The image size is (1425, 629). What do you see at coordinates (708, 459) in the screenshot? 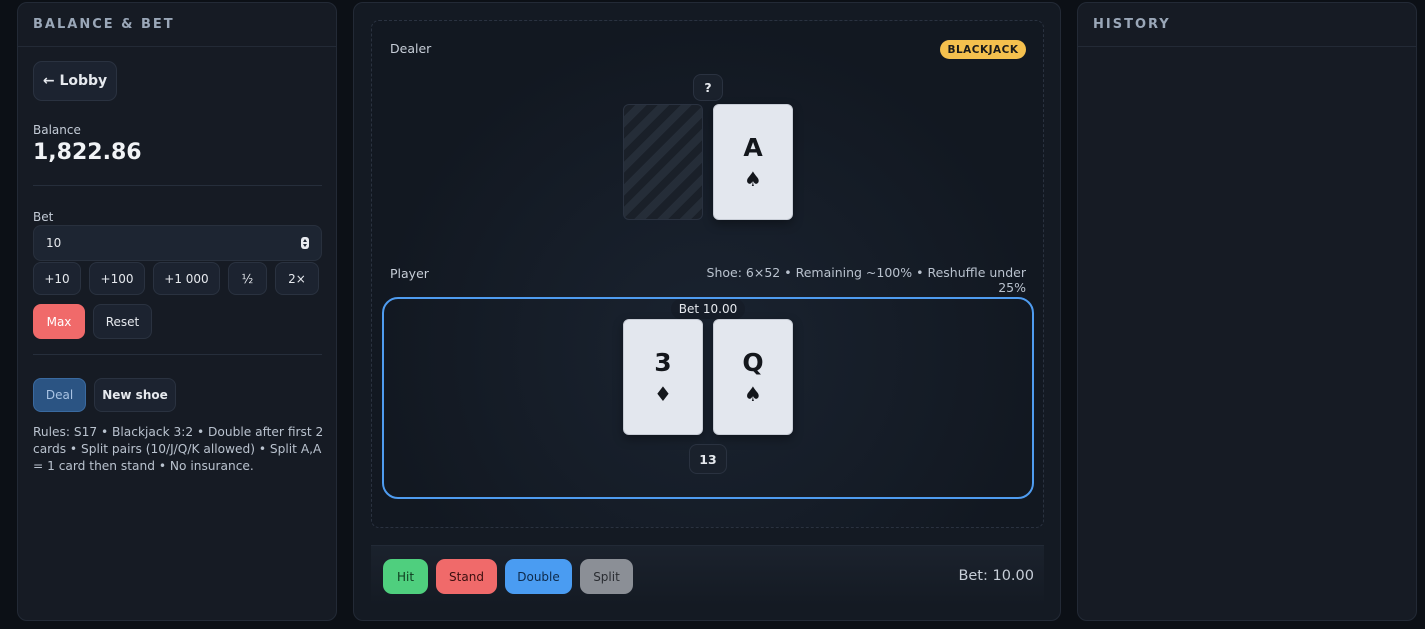
I see `player-total: 13` at bounding box center [708, 459].